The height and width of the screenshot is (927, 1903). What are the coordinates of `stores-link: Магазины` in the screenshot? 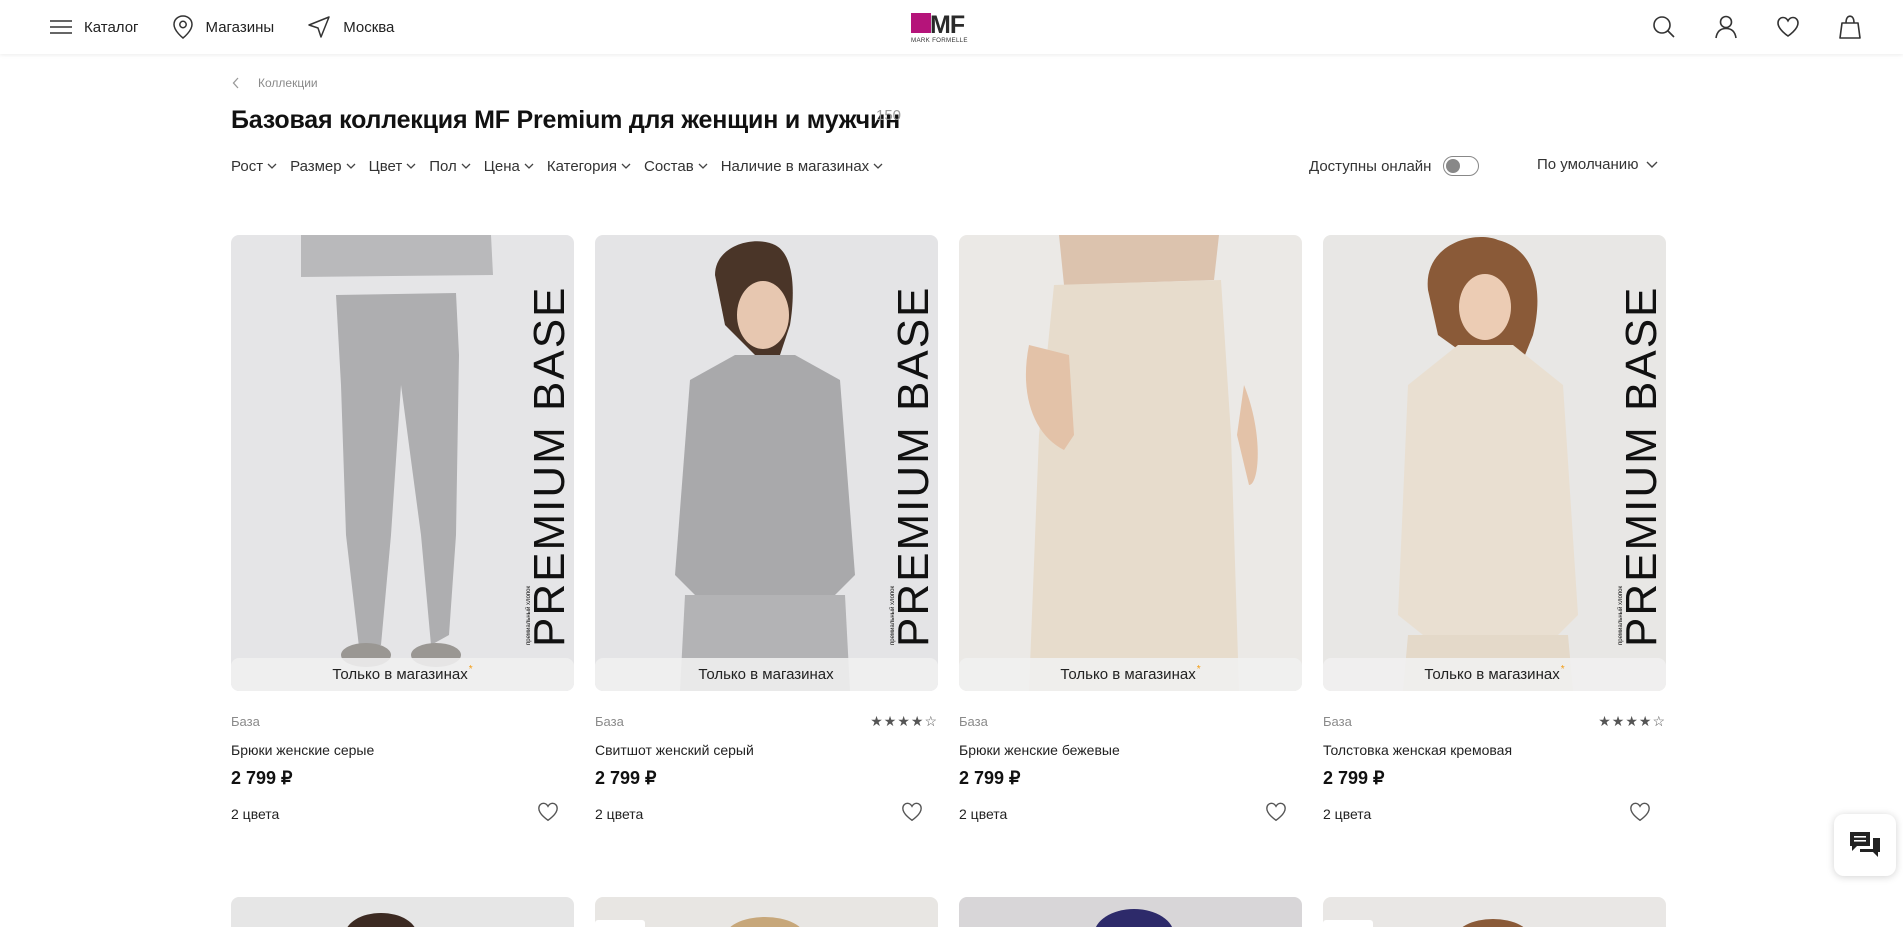 It's located at (223, 27).